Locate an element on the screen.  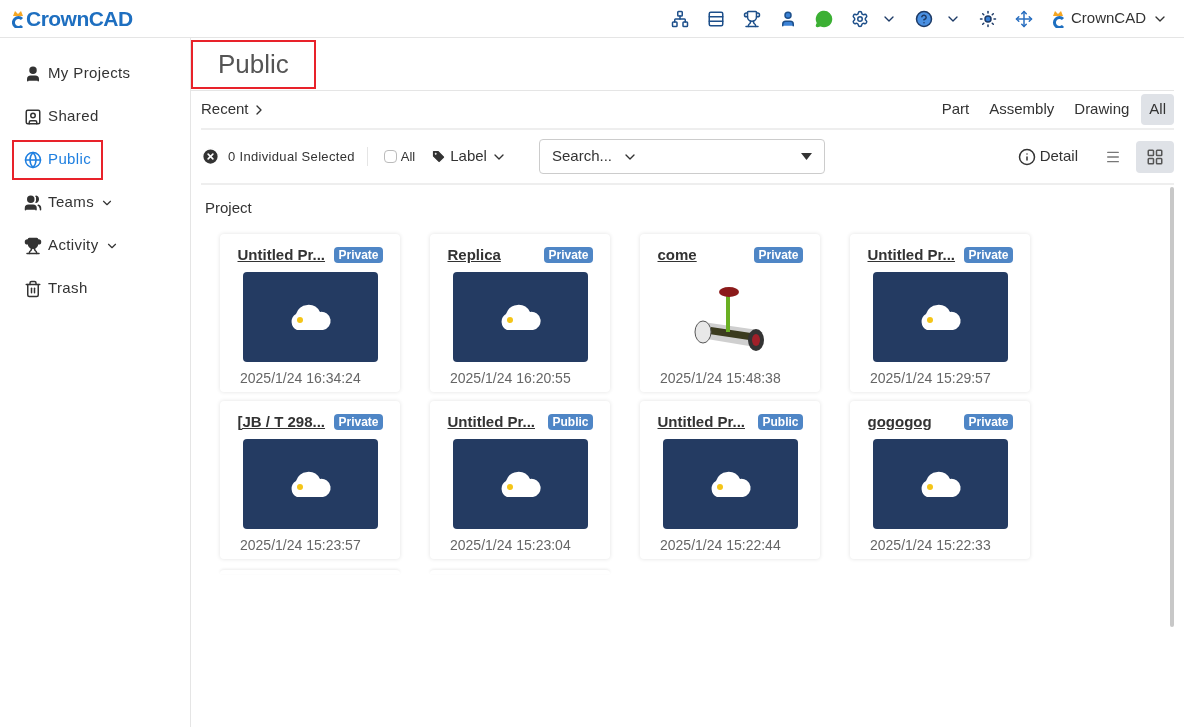
project-card: Untitled Pr... Public 2025/1/24 15:22:44 is located at coordinates (730, 479).